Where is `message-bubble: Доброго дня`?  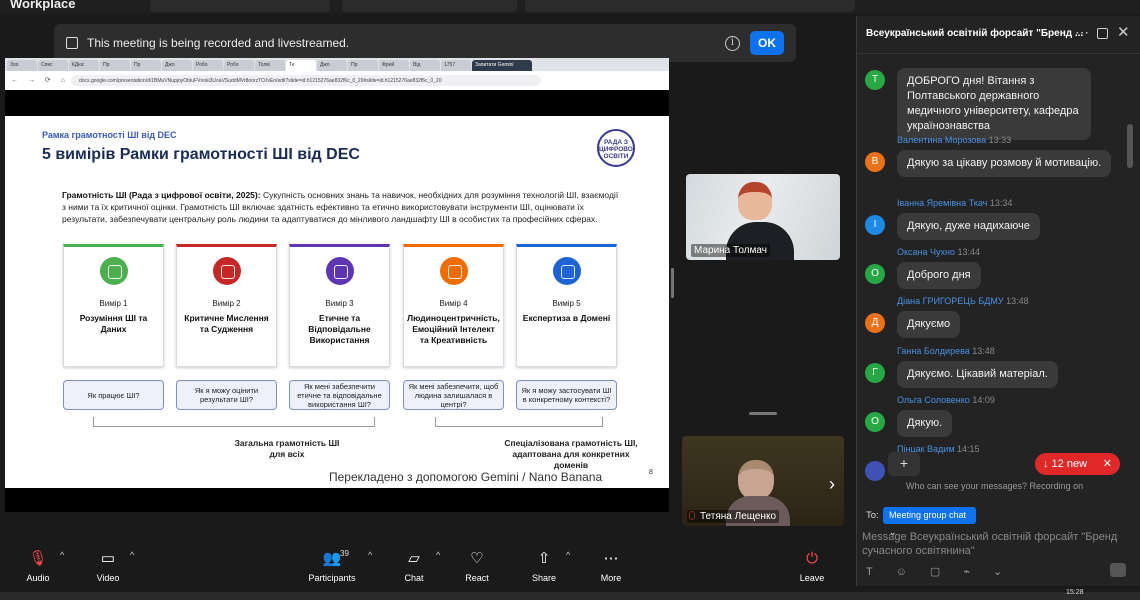 message-bubble: Доброго дня is located at coordinates (939, 275).